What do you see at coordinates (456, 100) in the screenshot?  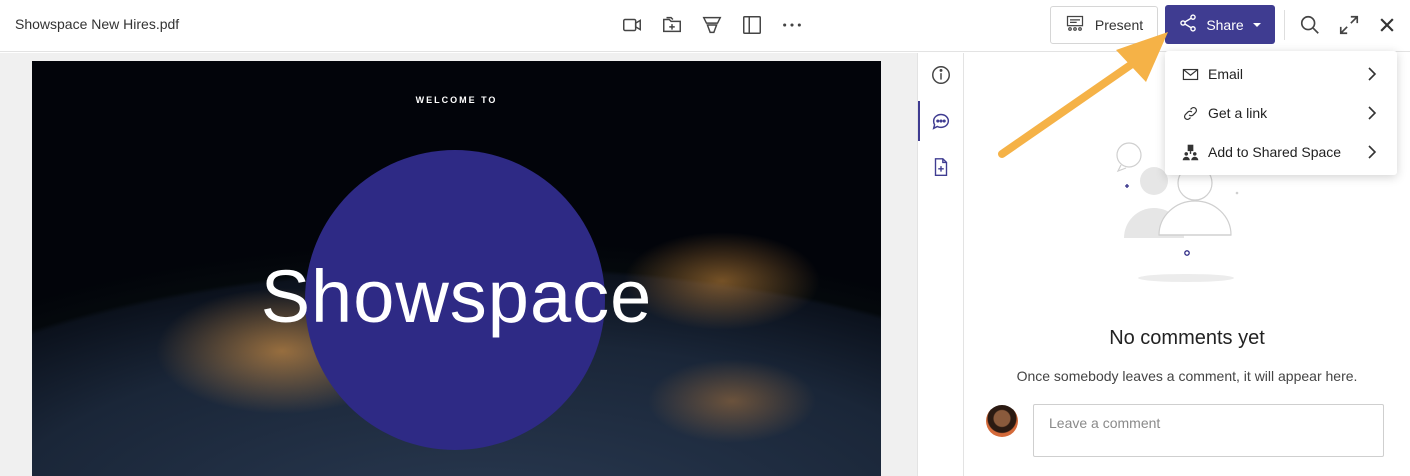 I see `slide-welcome-text: WELCOME TO` at bounding box center [456, 100].